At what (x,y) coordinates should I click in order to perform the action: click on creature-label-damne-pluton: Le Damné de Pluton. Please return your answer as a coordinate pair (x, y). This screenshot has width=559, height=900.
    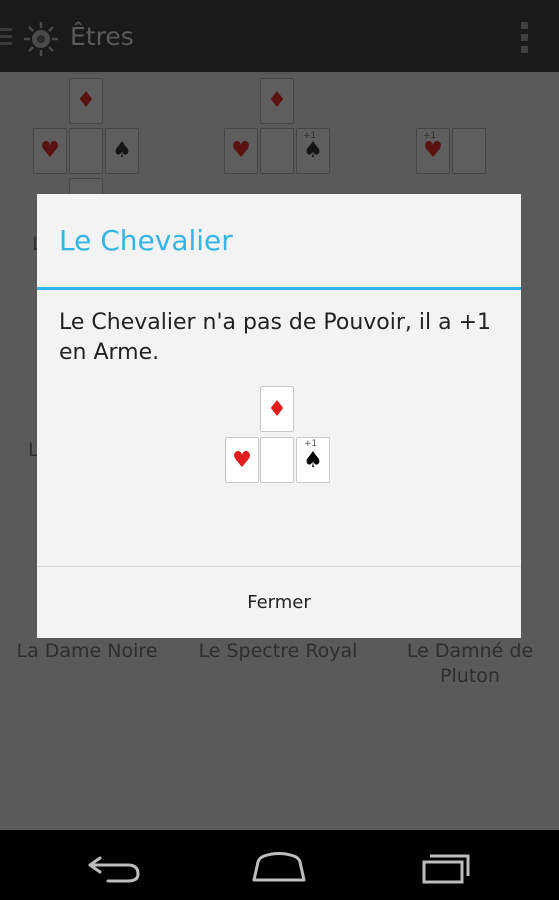
    Looking at the image, I should click on (470, 664).